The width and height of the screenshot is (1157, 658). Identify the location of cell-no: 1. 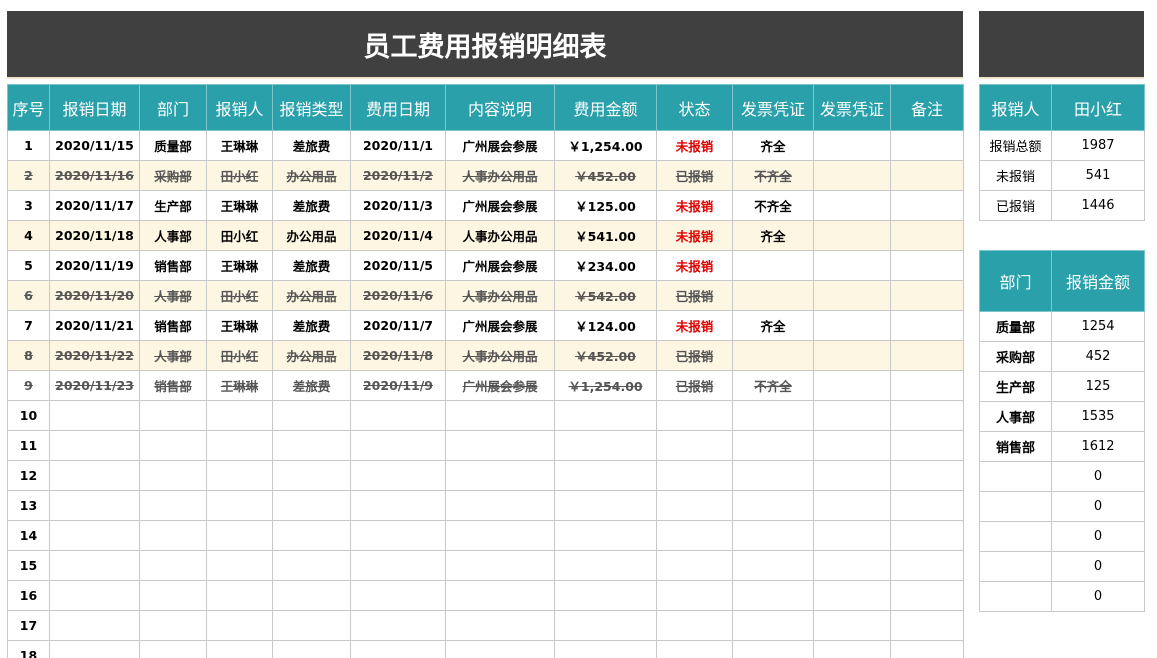
(28, 145).